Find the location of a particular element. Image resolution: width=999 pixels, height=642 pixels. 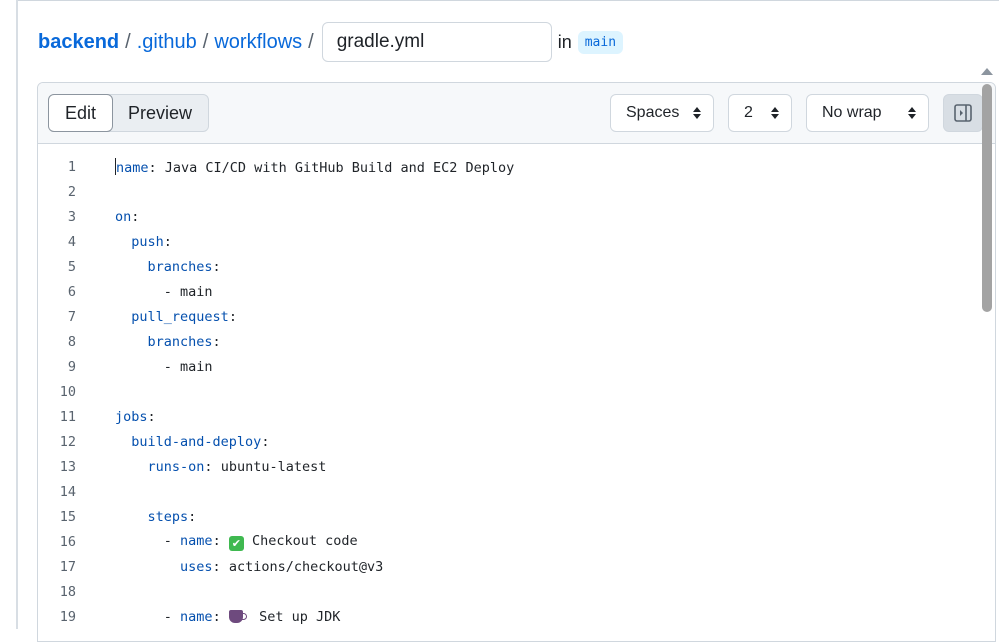

code-line: 8 branches: is located at coordinates (503, 341).